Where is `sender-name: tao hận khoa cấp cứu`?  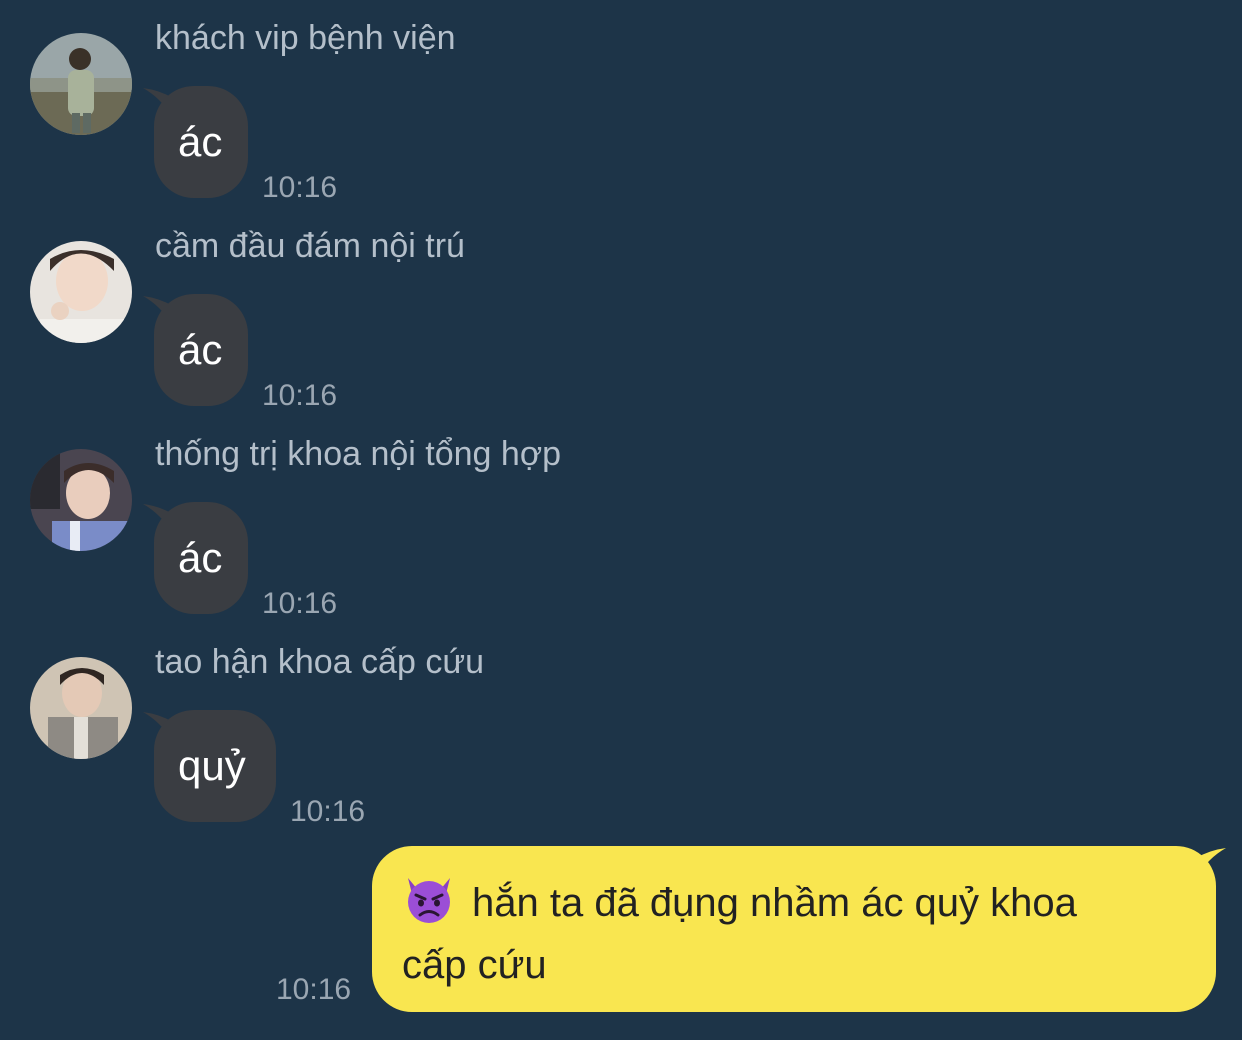
sender-name: tao hận khoa cấp cứu is located at coordinates (319, 662).